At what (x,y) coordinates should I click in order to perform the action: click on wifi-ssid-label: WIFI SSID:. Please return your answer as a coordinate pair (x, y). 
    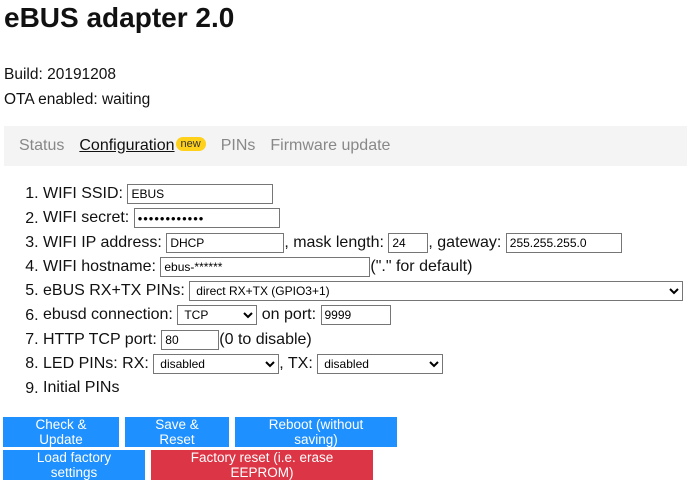
    Looking at the image, I should click on (83, 193).